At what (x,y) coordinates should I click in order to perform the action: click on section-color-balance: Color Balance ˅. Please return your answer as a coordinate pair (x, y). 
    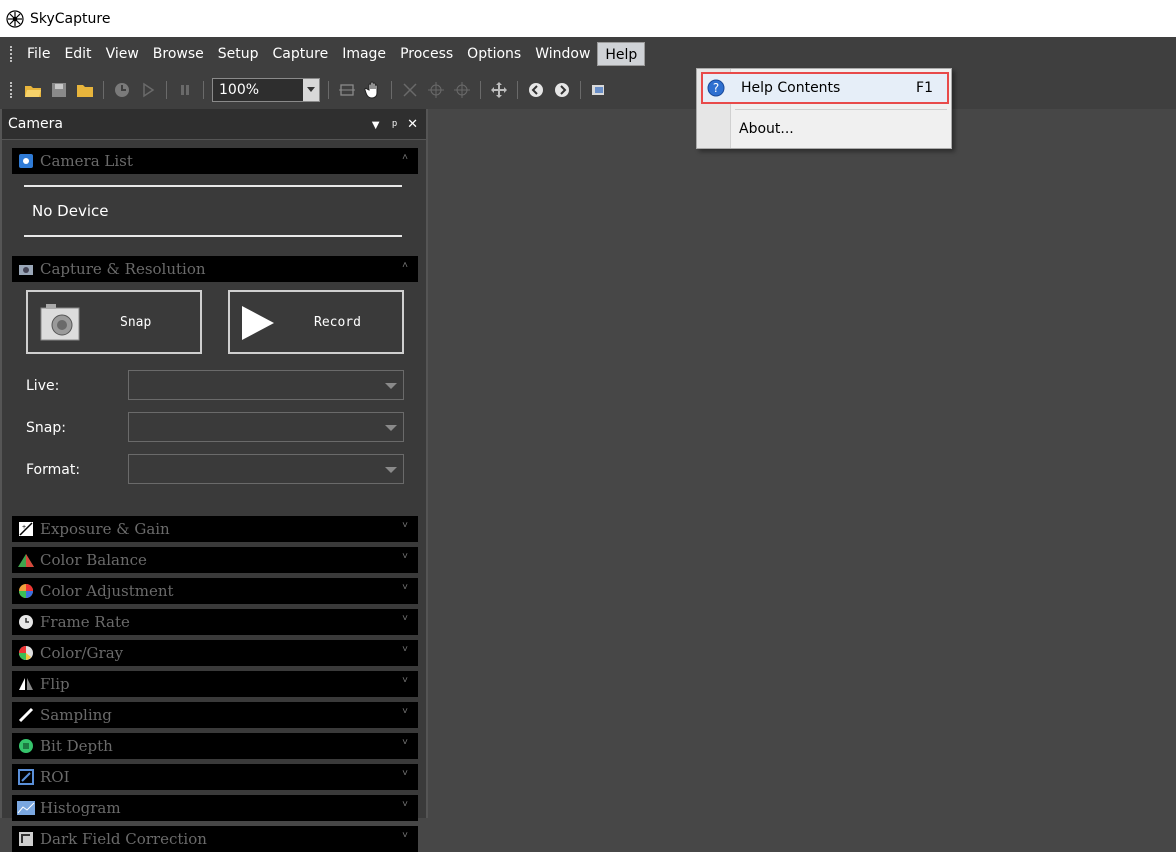
    Looking at the image, I should click on (215, 560).